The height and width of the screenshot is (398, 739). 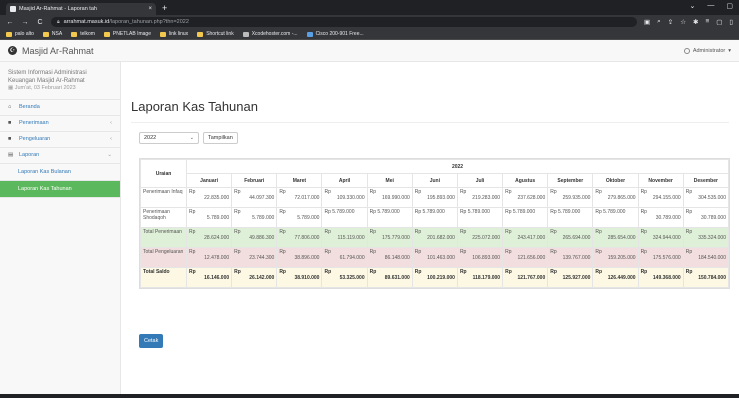 What do you see at coordinates (151, 341) in the screenshot?
I see `print-button: Cetak` at bounding box center [151, 341].